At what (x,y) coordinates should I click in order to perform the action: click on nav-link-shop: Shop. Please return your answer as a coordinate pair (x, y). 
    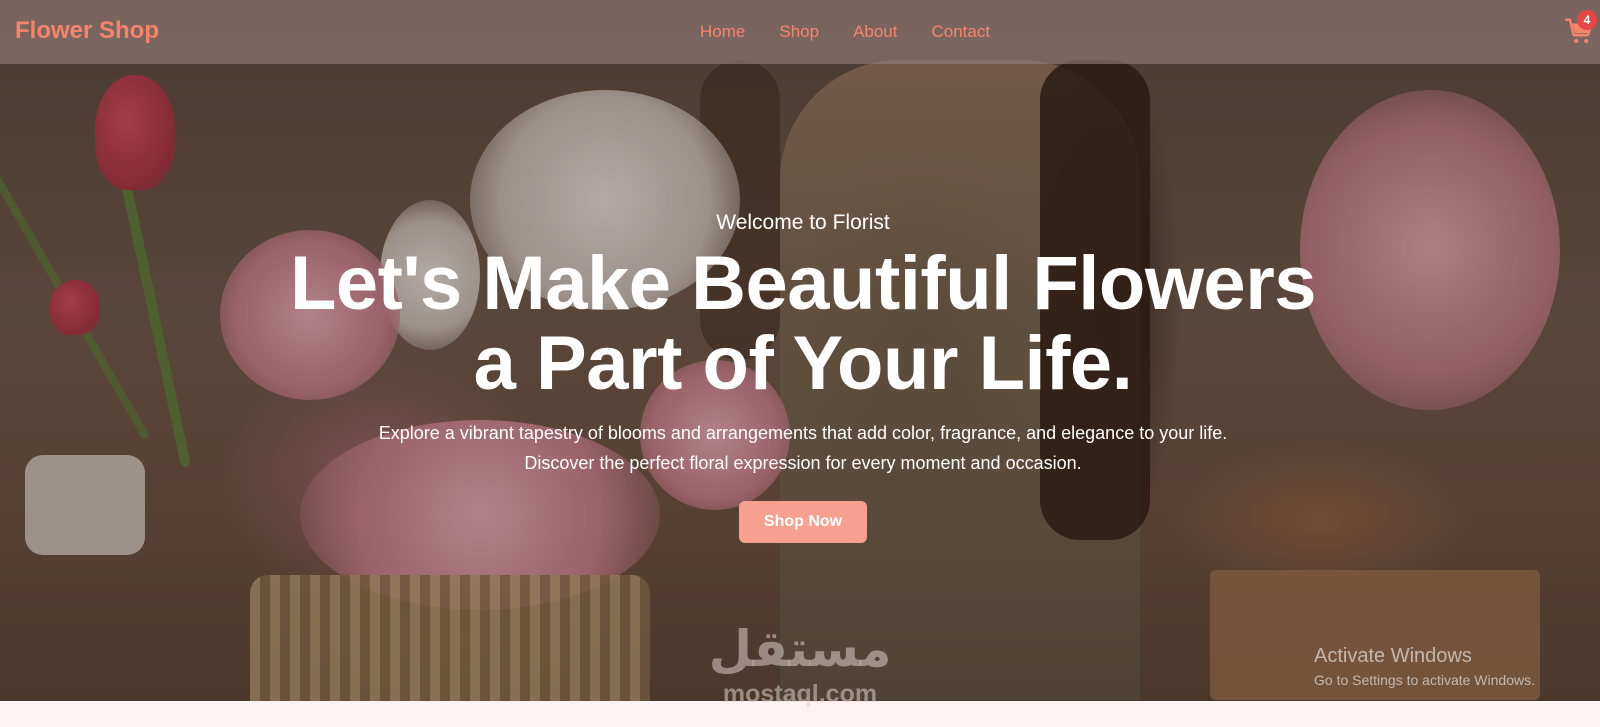
    Looking at the image, I should click on (799, 32).